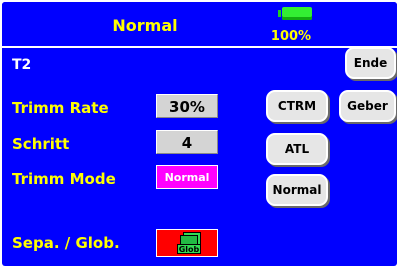 The height and width of the screenshot is (267, 398). Describe the element at coordinates (291, 36) in the screenshot. I see `battery-percent: 100%` at that location.